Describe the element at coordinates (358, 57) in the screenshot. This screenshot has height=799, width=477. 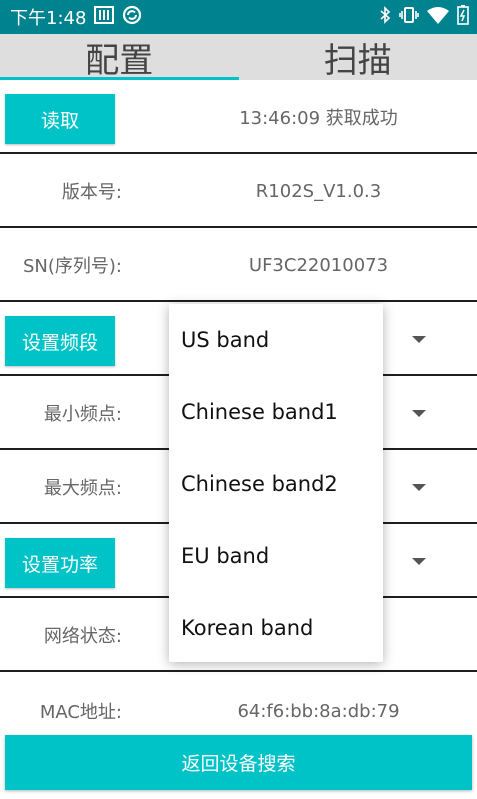
I see `tab-scan: 扫描` at that location.